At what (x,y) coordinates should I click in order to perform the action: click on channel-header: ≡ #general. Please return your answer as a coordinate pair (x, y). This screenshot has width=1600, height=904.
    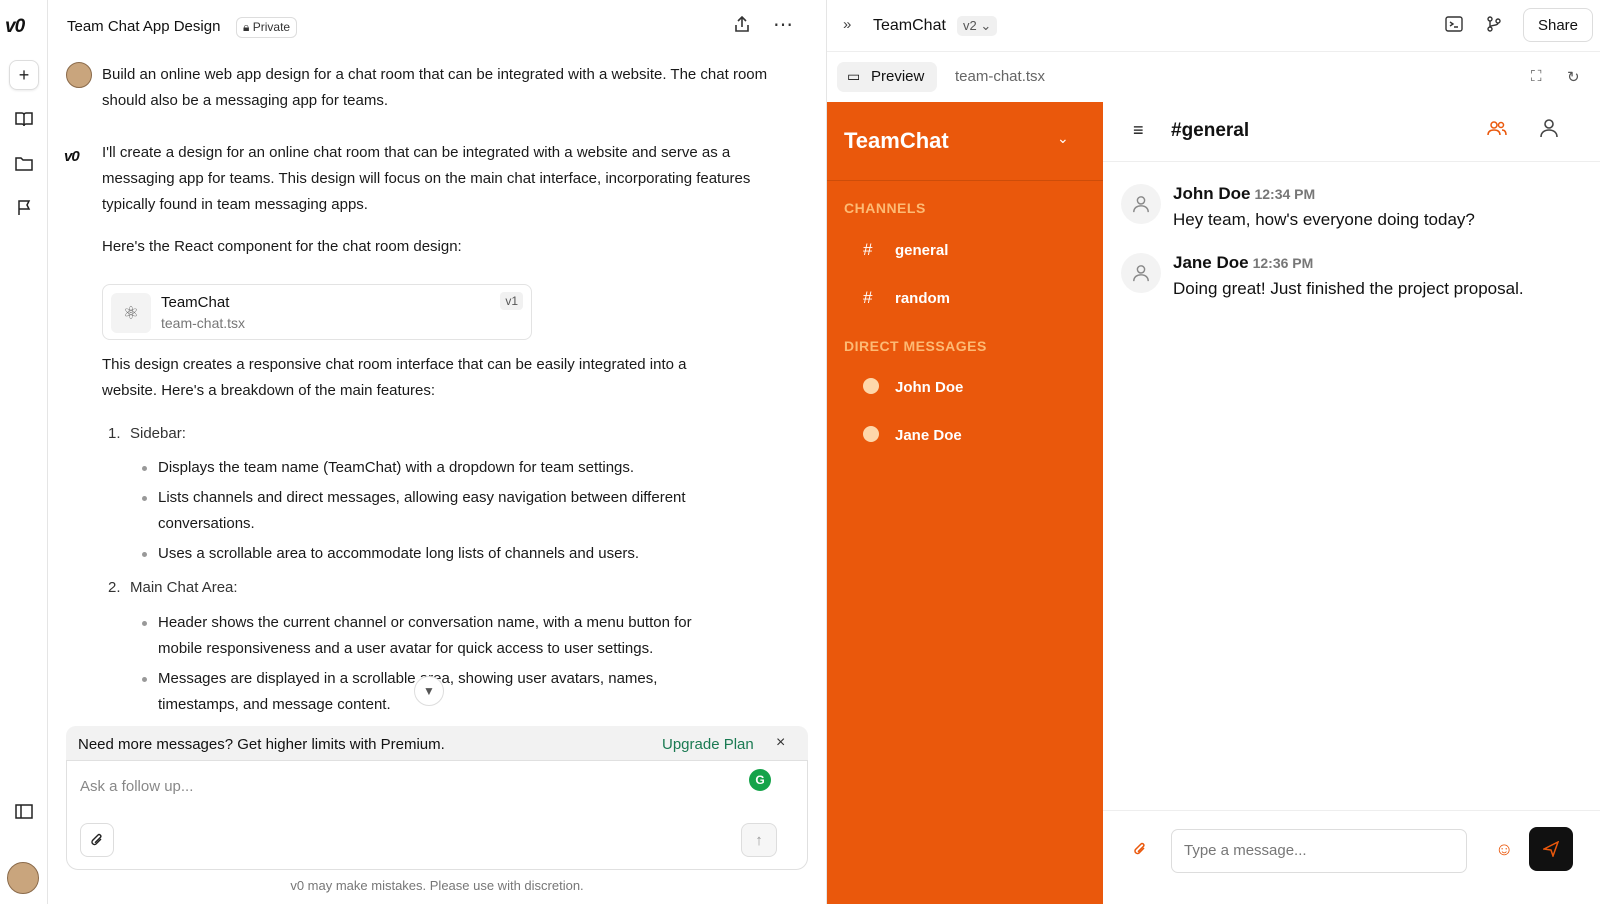
    Looking at the image, I should click on (1351, 132).